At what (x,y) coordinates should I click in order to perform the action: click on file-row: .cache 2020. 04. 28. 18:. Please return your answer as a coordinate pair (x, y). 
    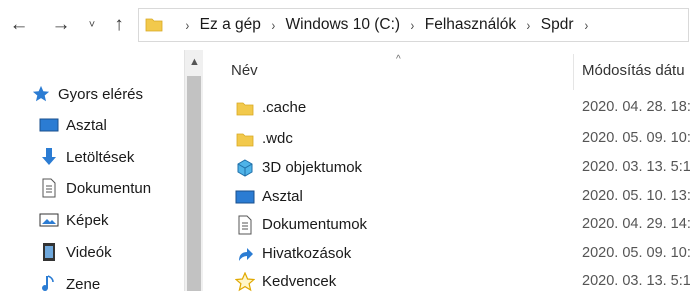
    Looking at the image, I should click on (446, 108).